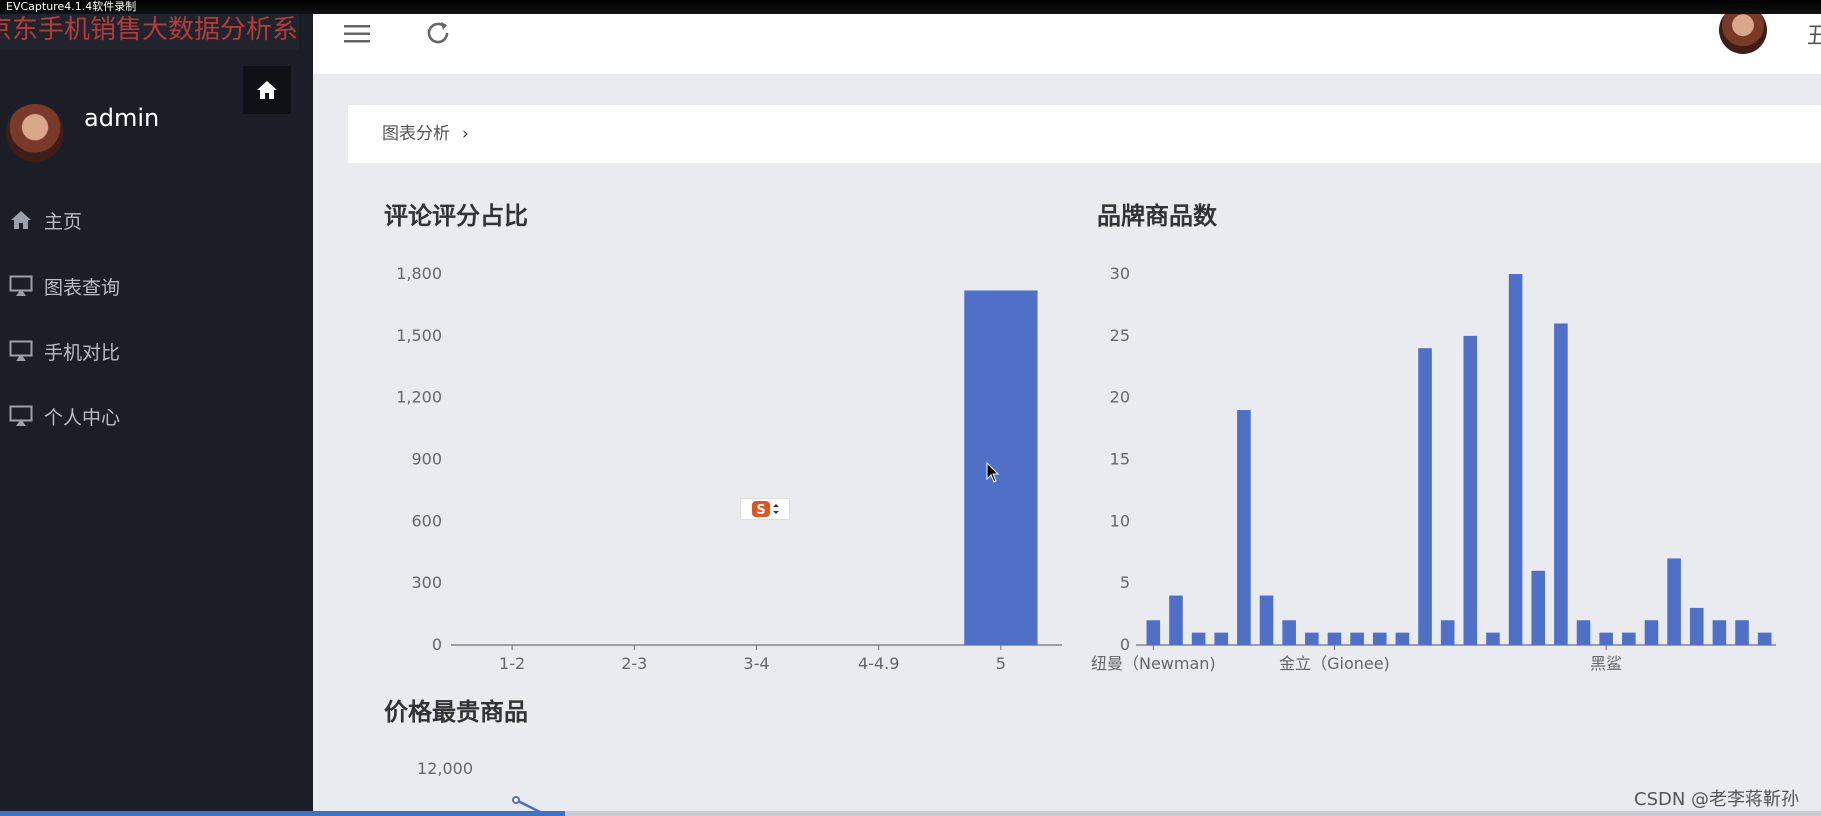 The width and height of the screenshot is (1821, 816). What do you see at coordinates (426, 582) in the screenshot?
I see `y-tick-label: 300` at bounding box center [426, 582].